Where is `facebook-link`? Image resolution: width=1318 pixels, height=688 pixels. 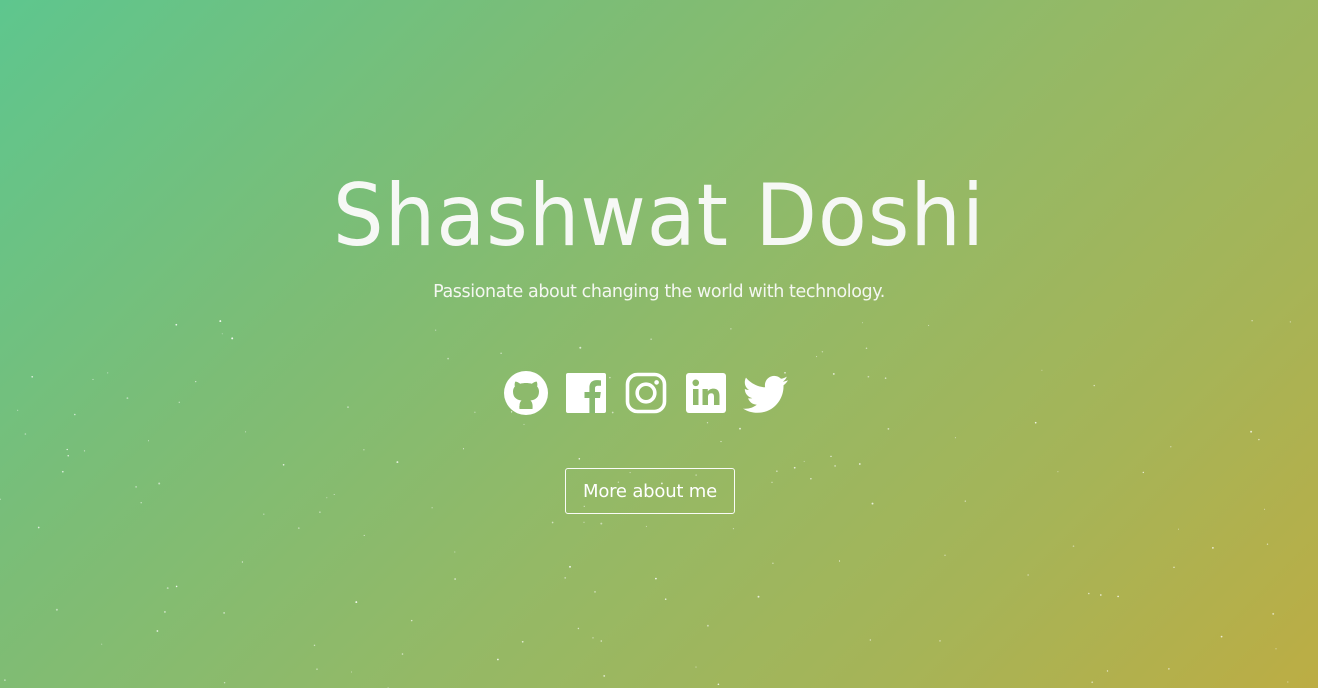
facebook-link is located at coordinates (586, 393).